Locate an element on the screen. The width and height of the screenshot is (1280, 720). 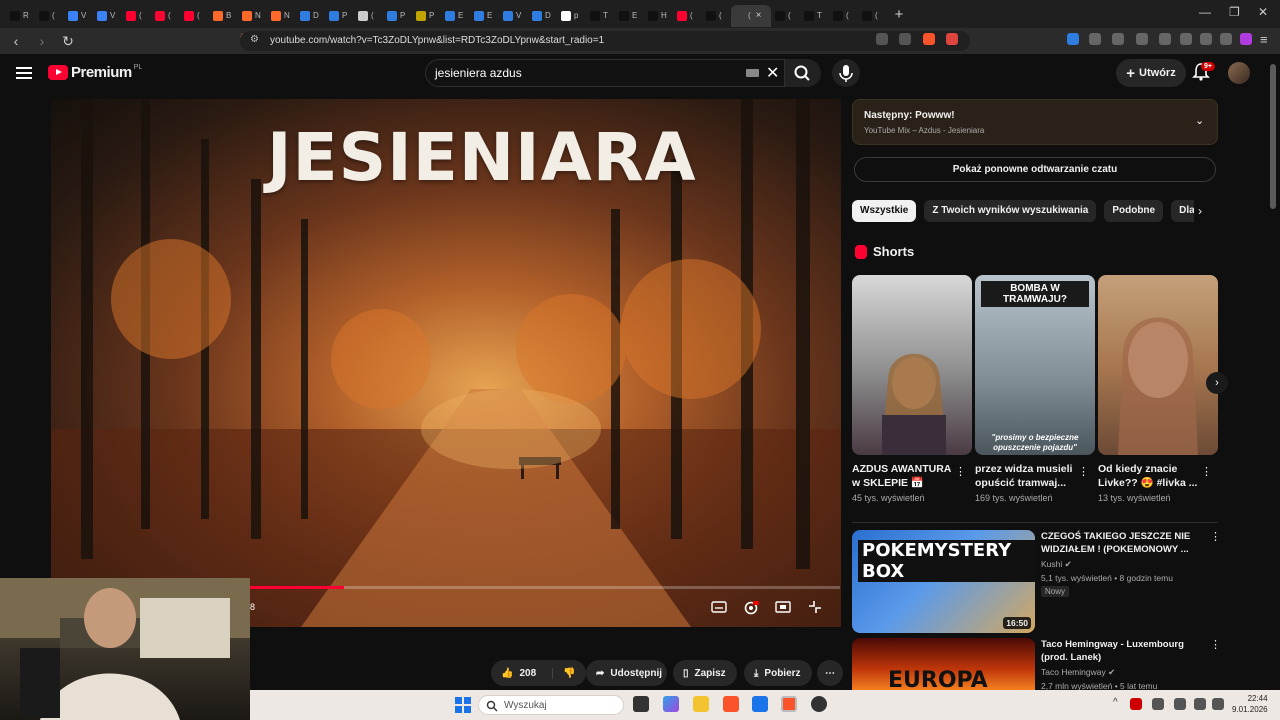
forward-icon: › is located at coordinates (42, 41).